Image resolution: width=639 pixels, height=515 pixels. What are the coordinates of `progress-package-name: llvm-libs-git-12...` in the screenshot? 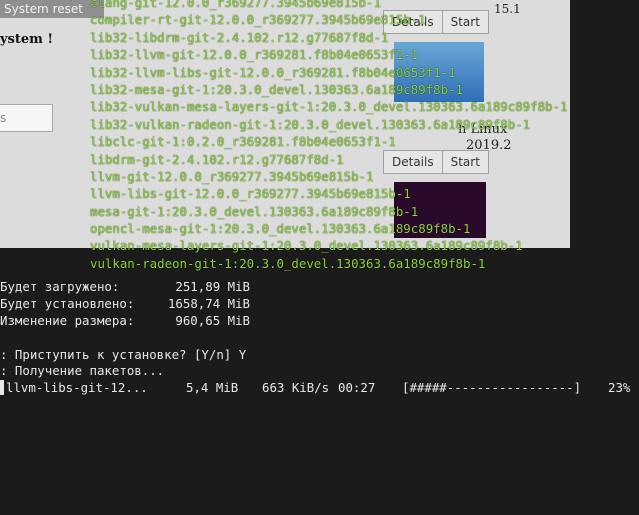 It's located at (77, 387).